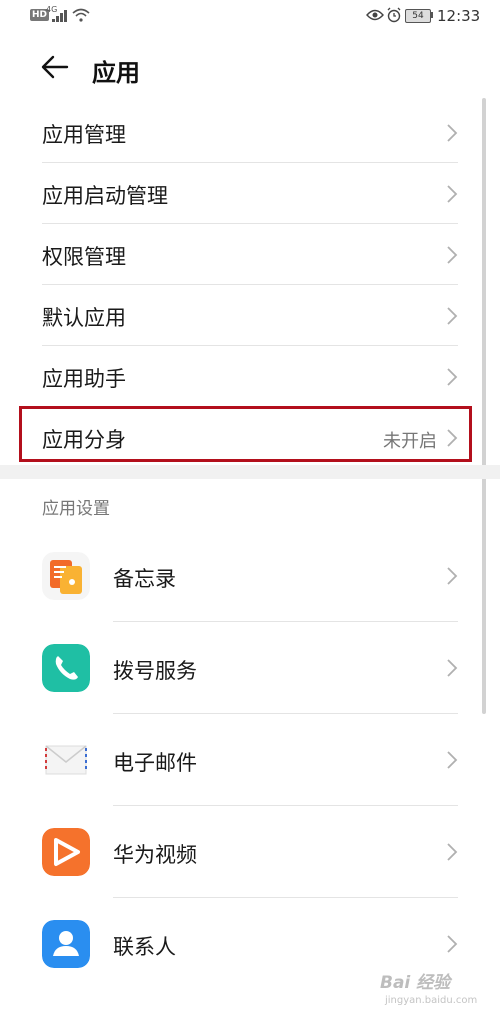 Image resolution: width=500 pixels, height=1020 pixels. I want to click on battery-icon: 54, so click(418, 16).